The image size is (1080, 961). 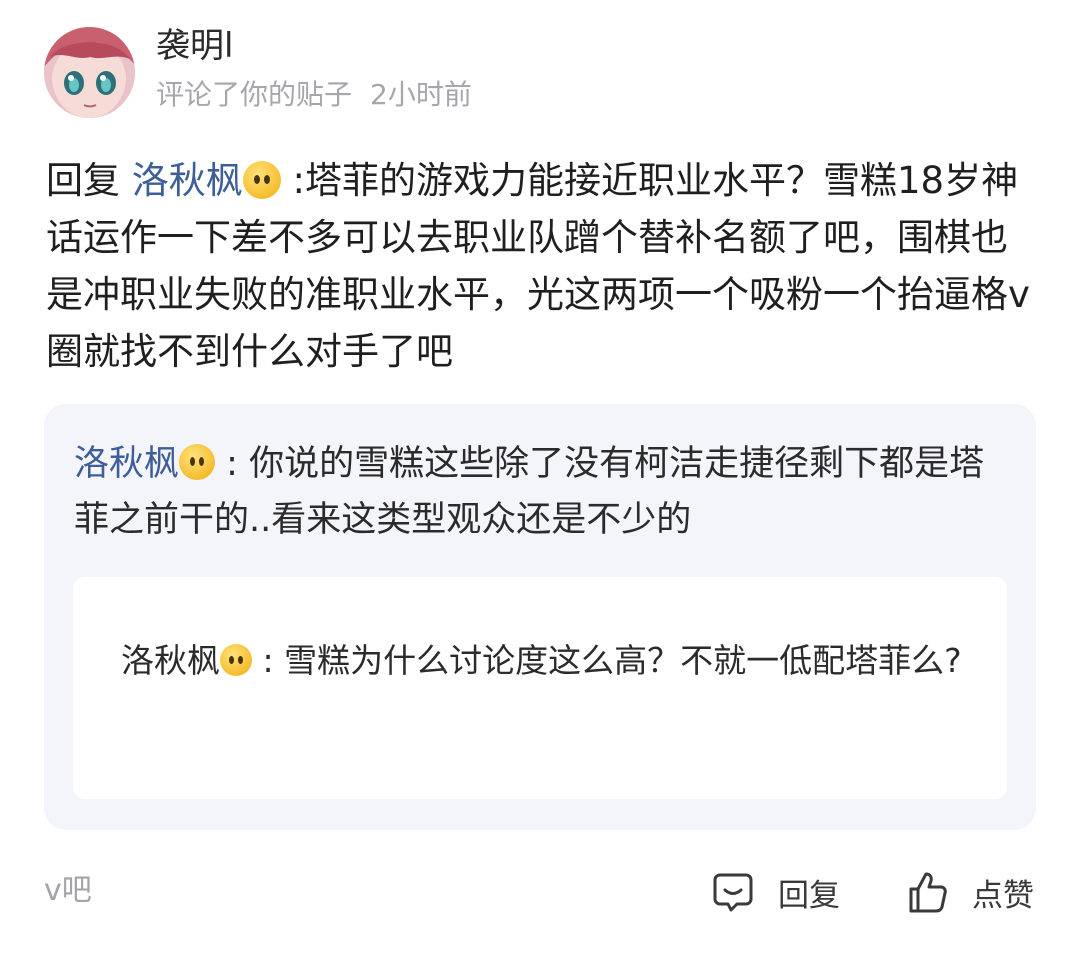 I want to click on avatar, so click(x=89, y=72).